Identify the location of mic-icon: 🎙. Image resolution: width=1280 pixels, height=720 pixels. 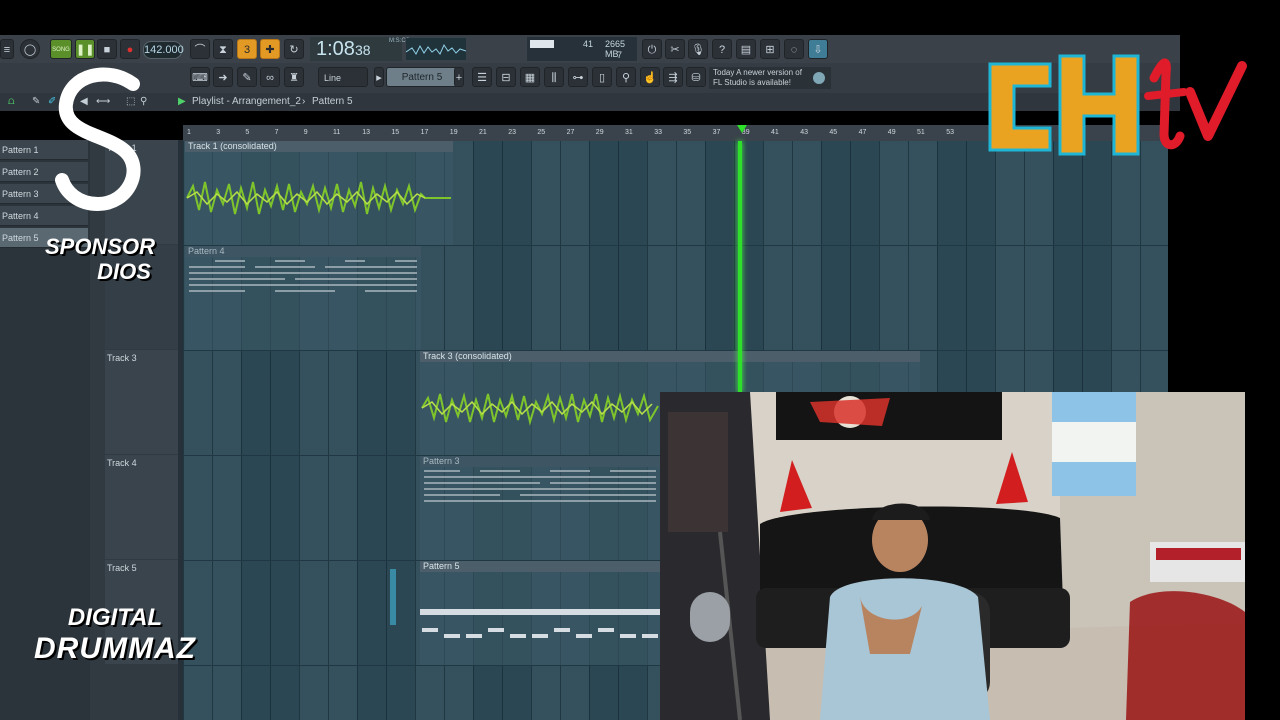
(698, 49).